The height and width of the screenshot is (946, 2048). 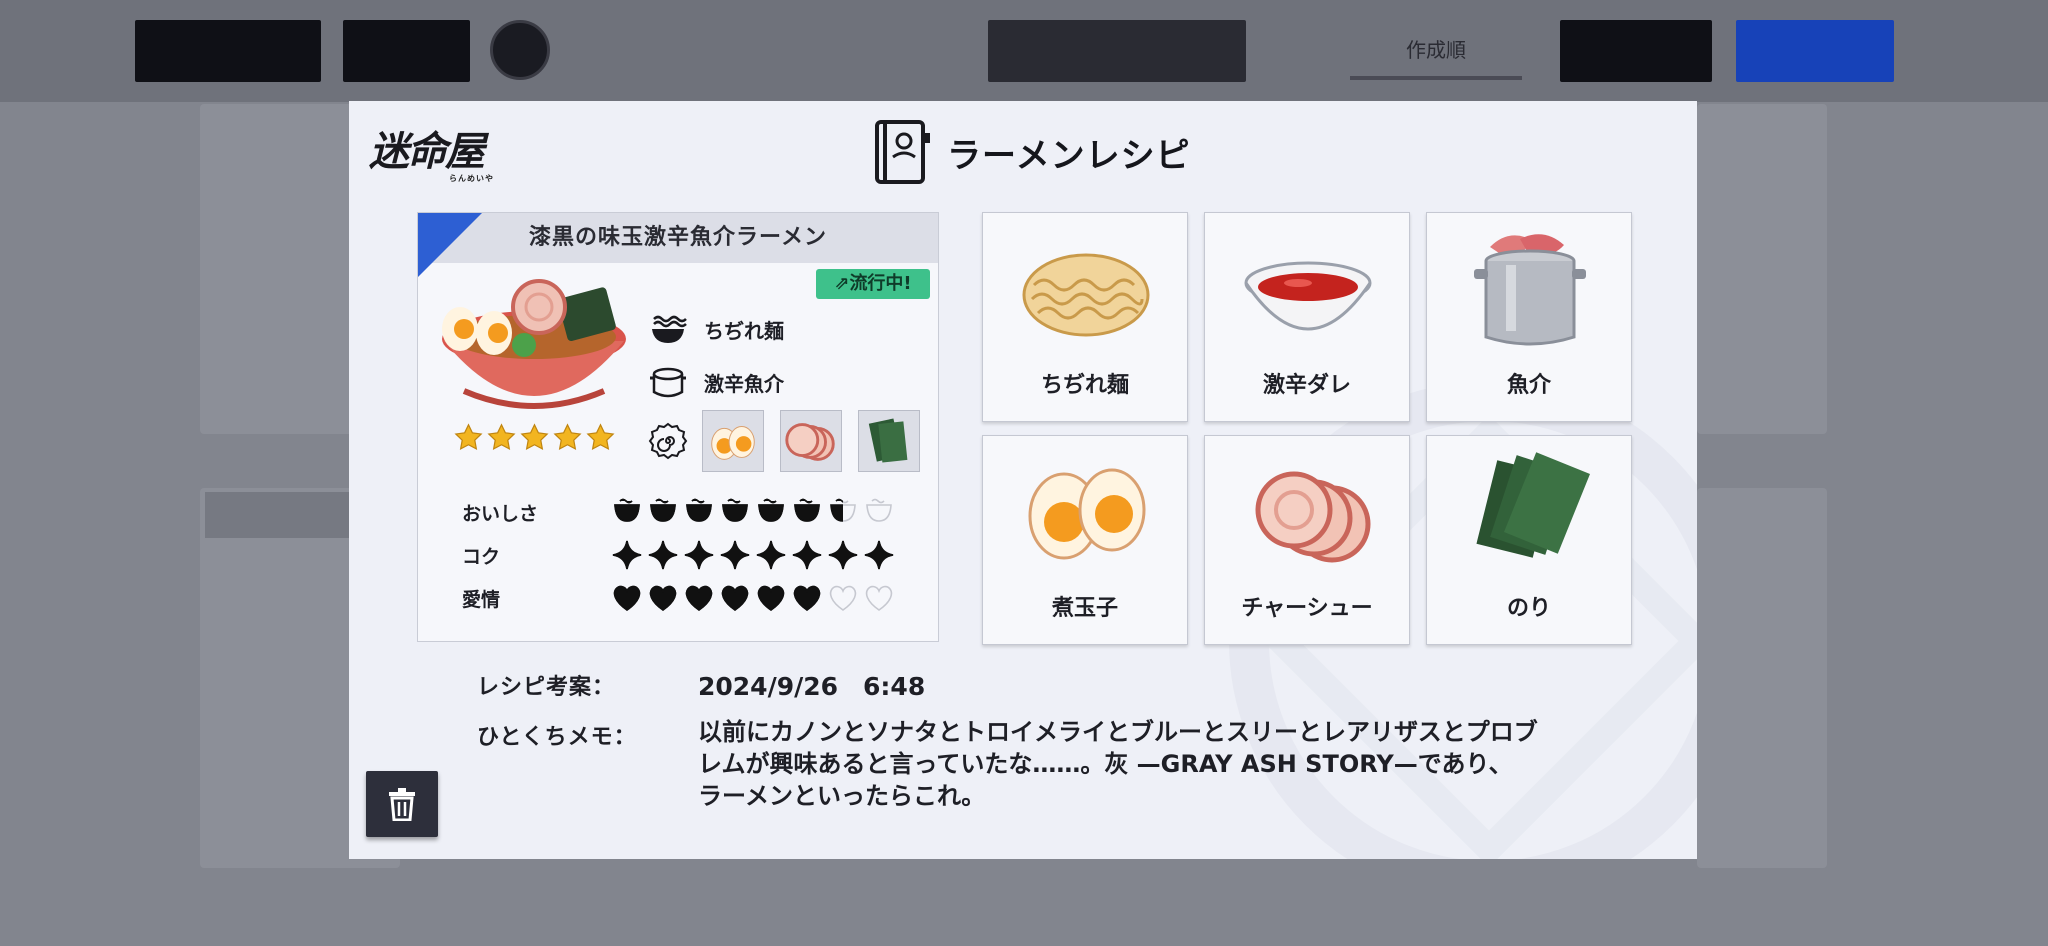 I want to click on ingredient-tile: 魚介, so click(x=1529, y=317).